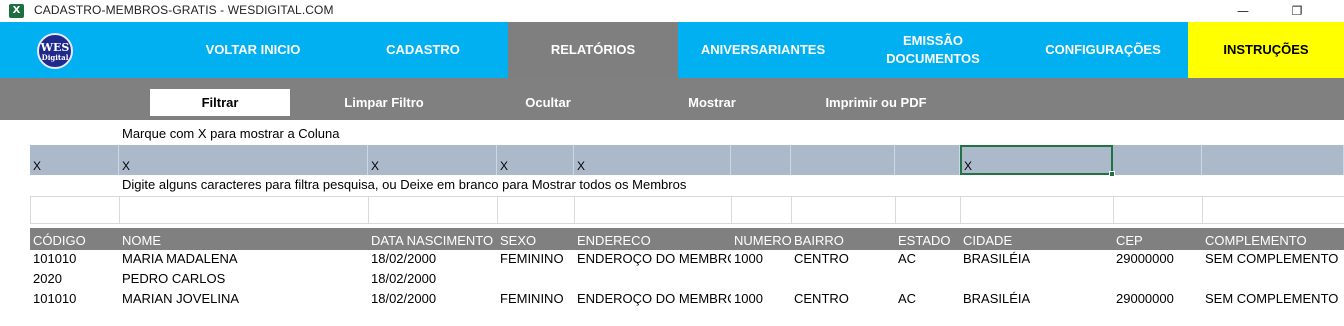  I want to click on nav-voltar-inicio-button: VOLTAR INICIO, so click(253, 50).